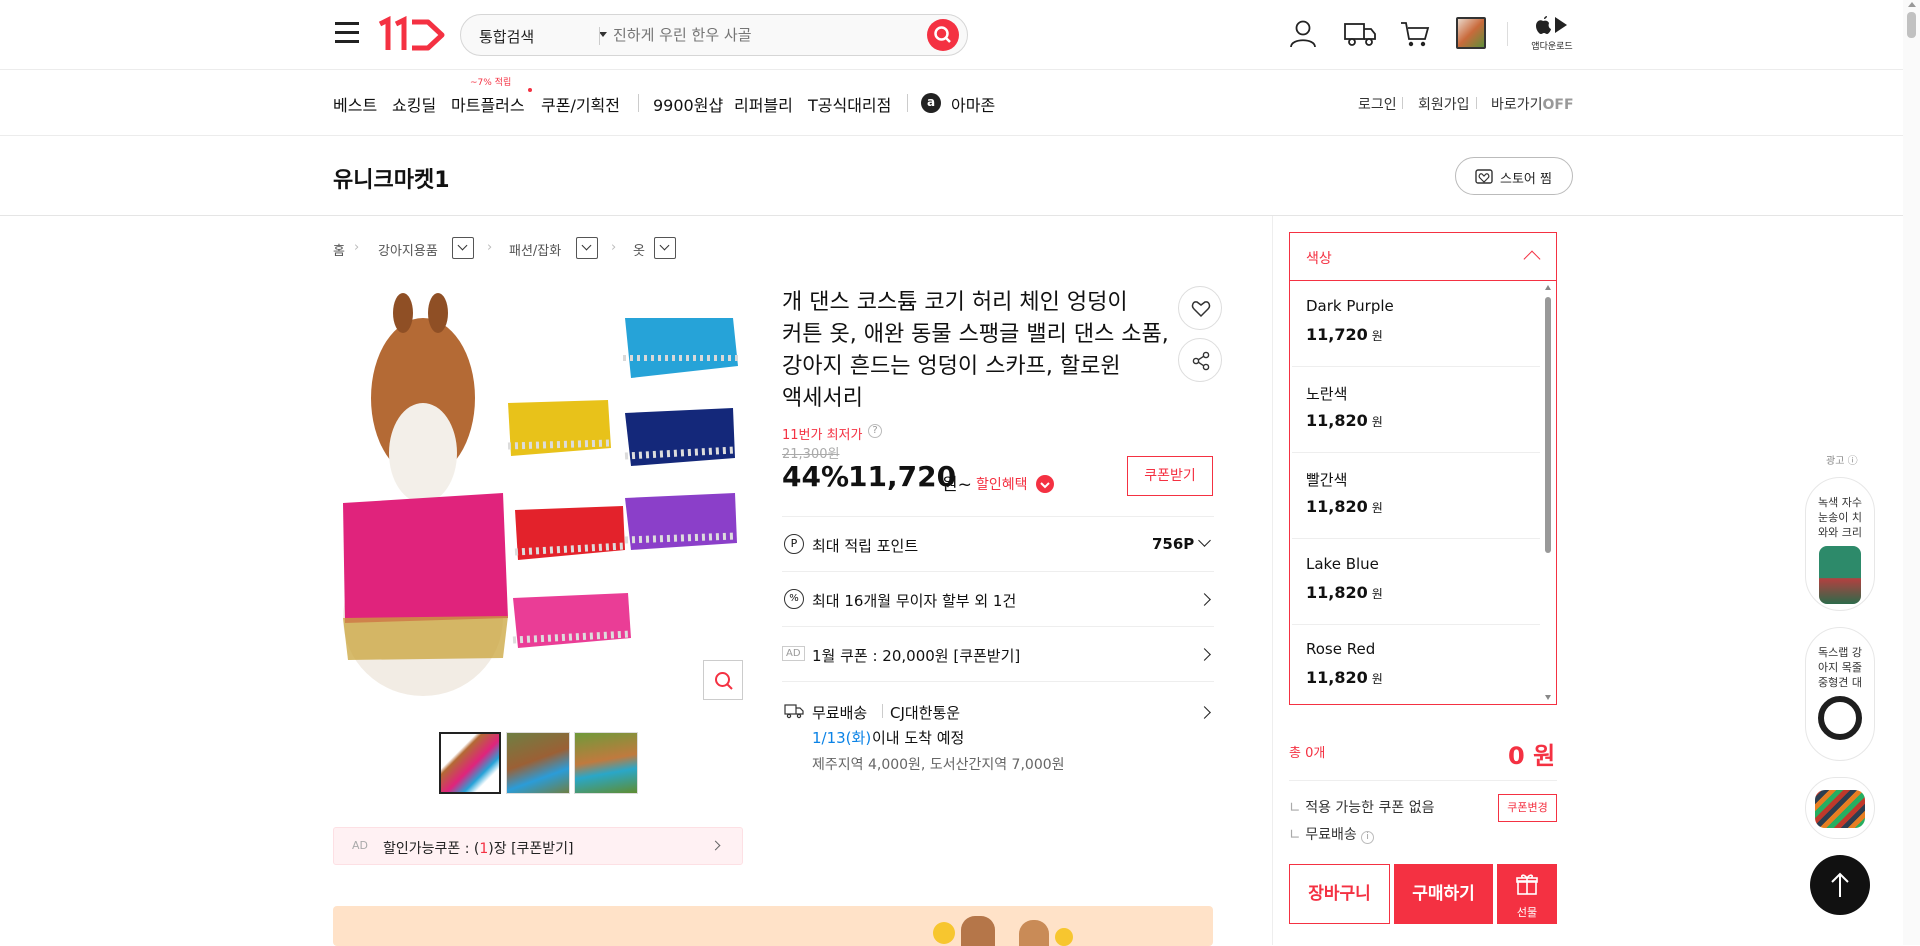 The width and height of the screenshot is (1920, 946). I want to click on nav-item-9900: 9900원샵, so click(688, 104).